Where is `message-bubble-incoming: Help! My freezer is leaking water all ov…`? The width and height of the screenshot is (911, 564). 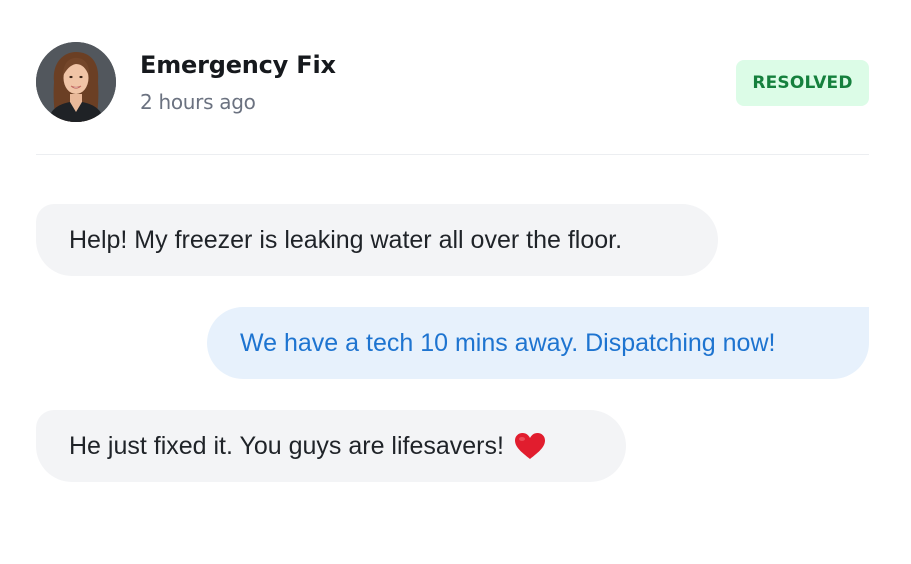
message-bubble-incoming: Help! My freezer is leaking water all ov… is located at coordinates (377, 240).